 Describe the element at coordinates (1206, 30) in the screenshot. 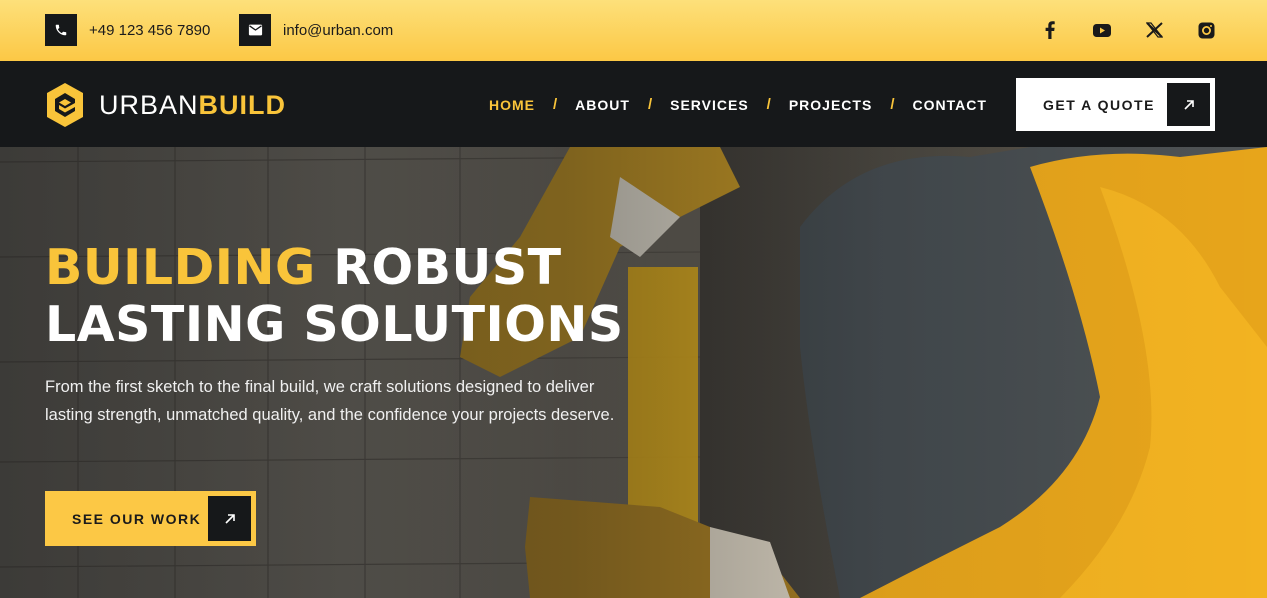

I see `instagram-icon` at that location.